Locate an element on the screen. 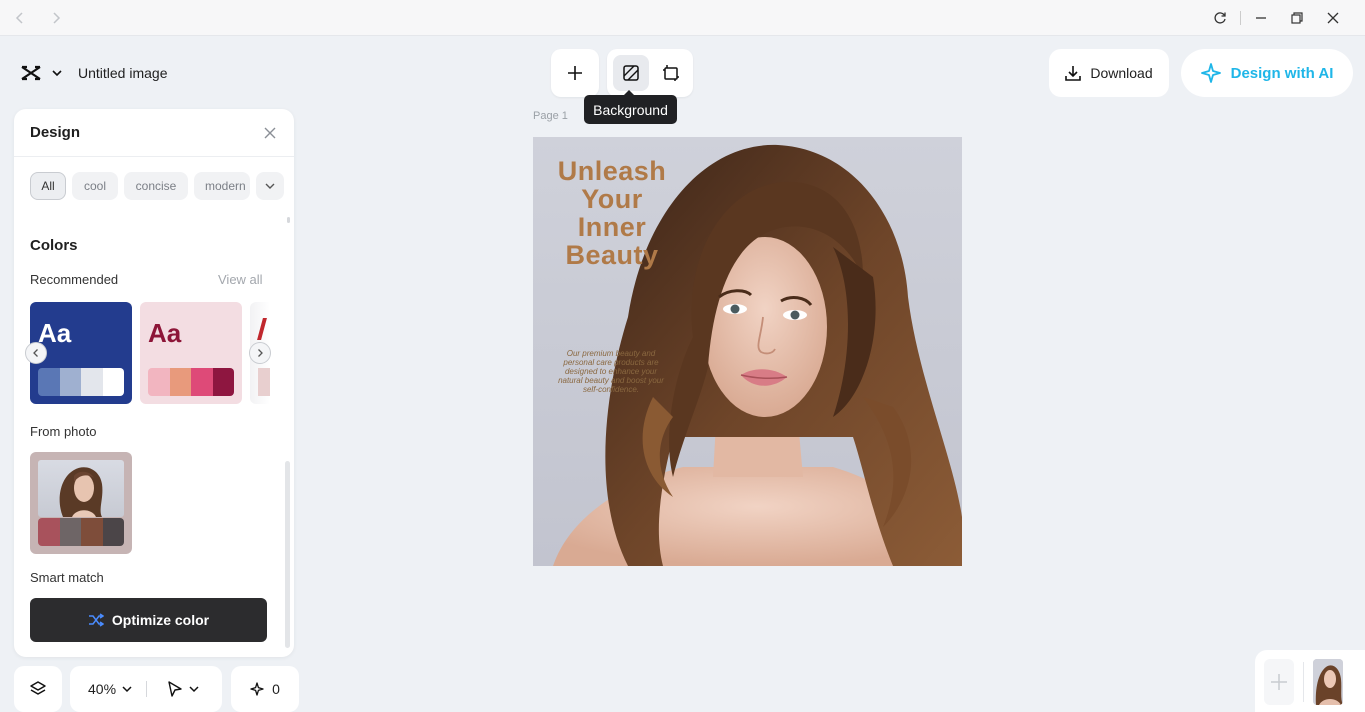 The image size is (1365, 712). filter-chip-concise: concise is located at coordinates (156, 186).